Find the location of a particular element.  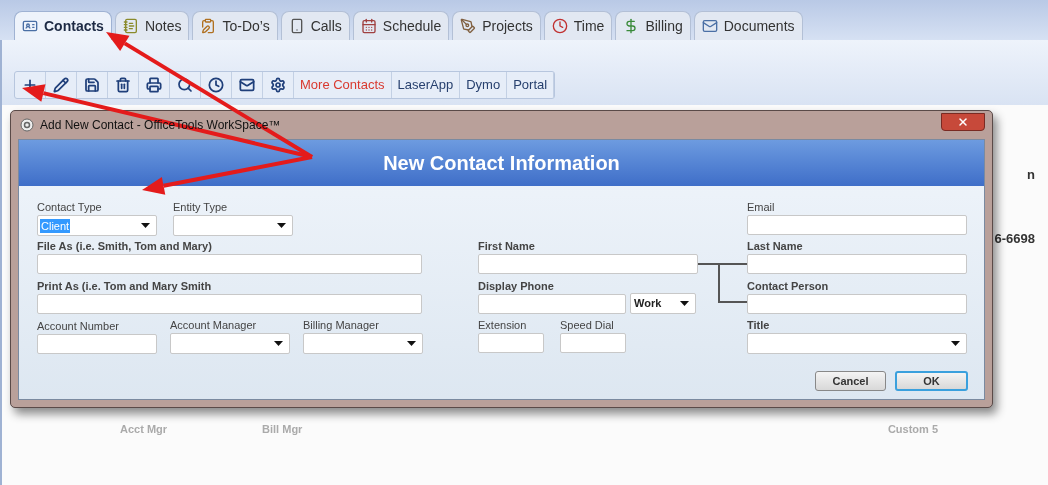

trash-icon is located at coordinates (123, 85).